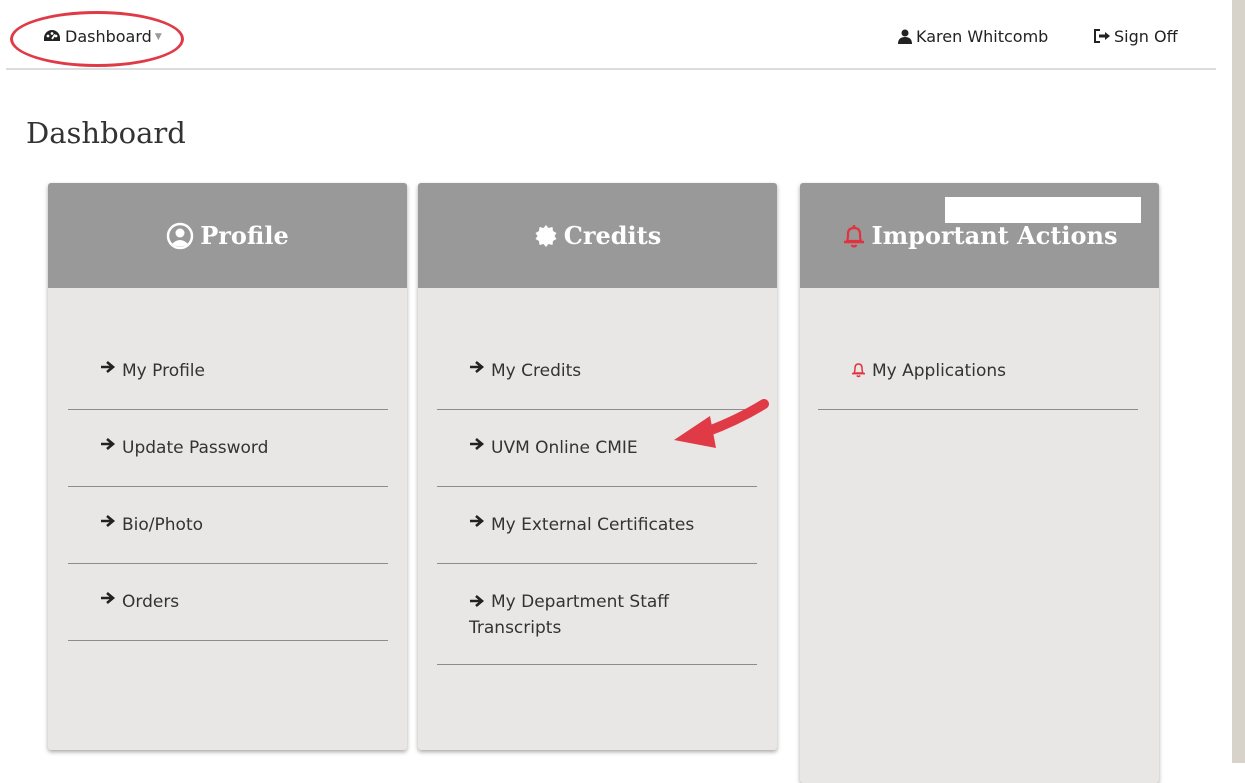 Image resolution: width=1245 pixels, height=783 pixels. I want to click on page-title: Dashboard, so click(106, 133).